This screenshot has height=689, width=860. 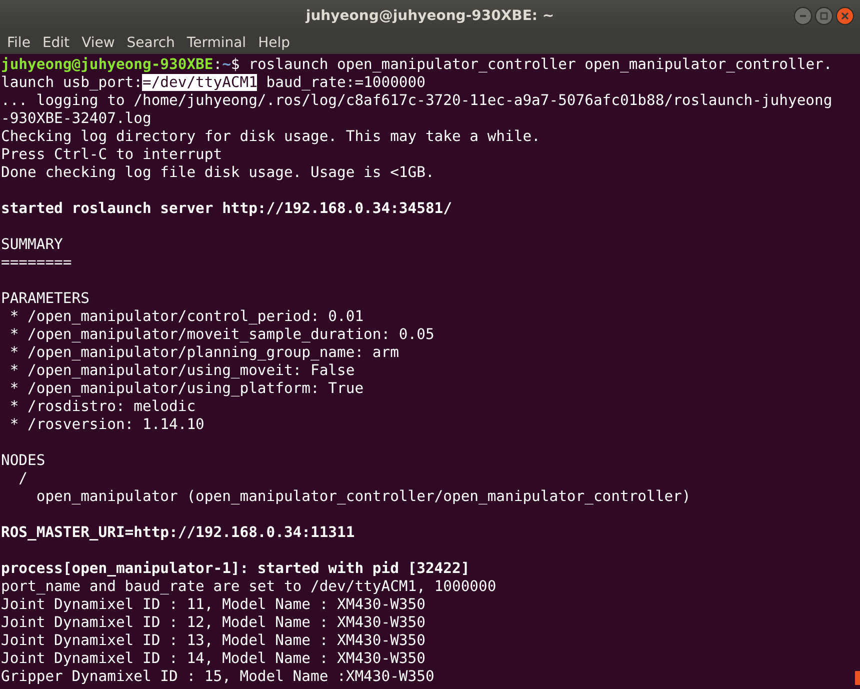 I want to click on prompt-path: ~, so click(x=226, y=64).